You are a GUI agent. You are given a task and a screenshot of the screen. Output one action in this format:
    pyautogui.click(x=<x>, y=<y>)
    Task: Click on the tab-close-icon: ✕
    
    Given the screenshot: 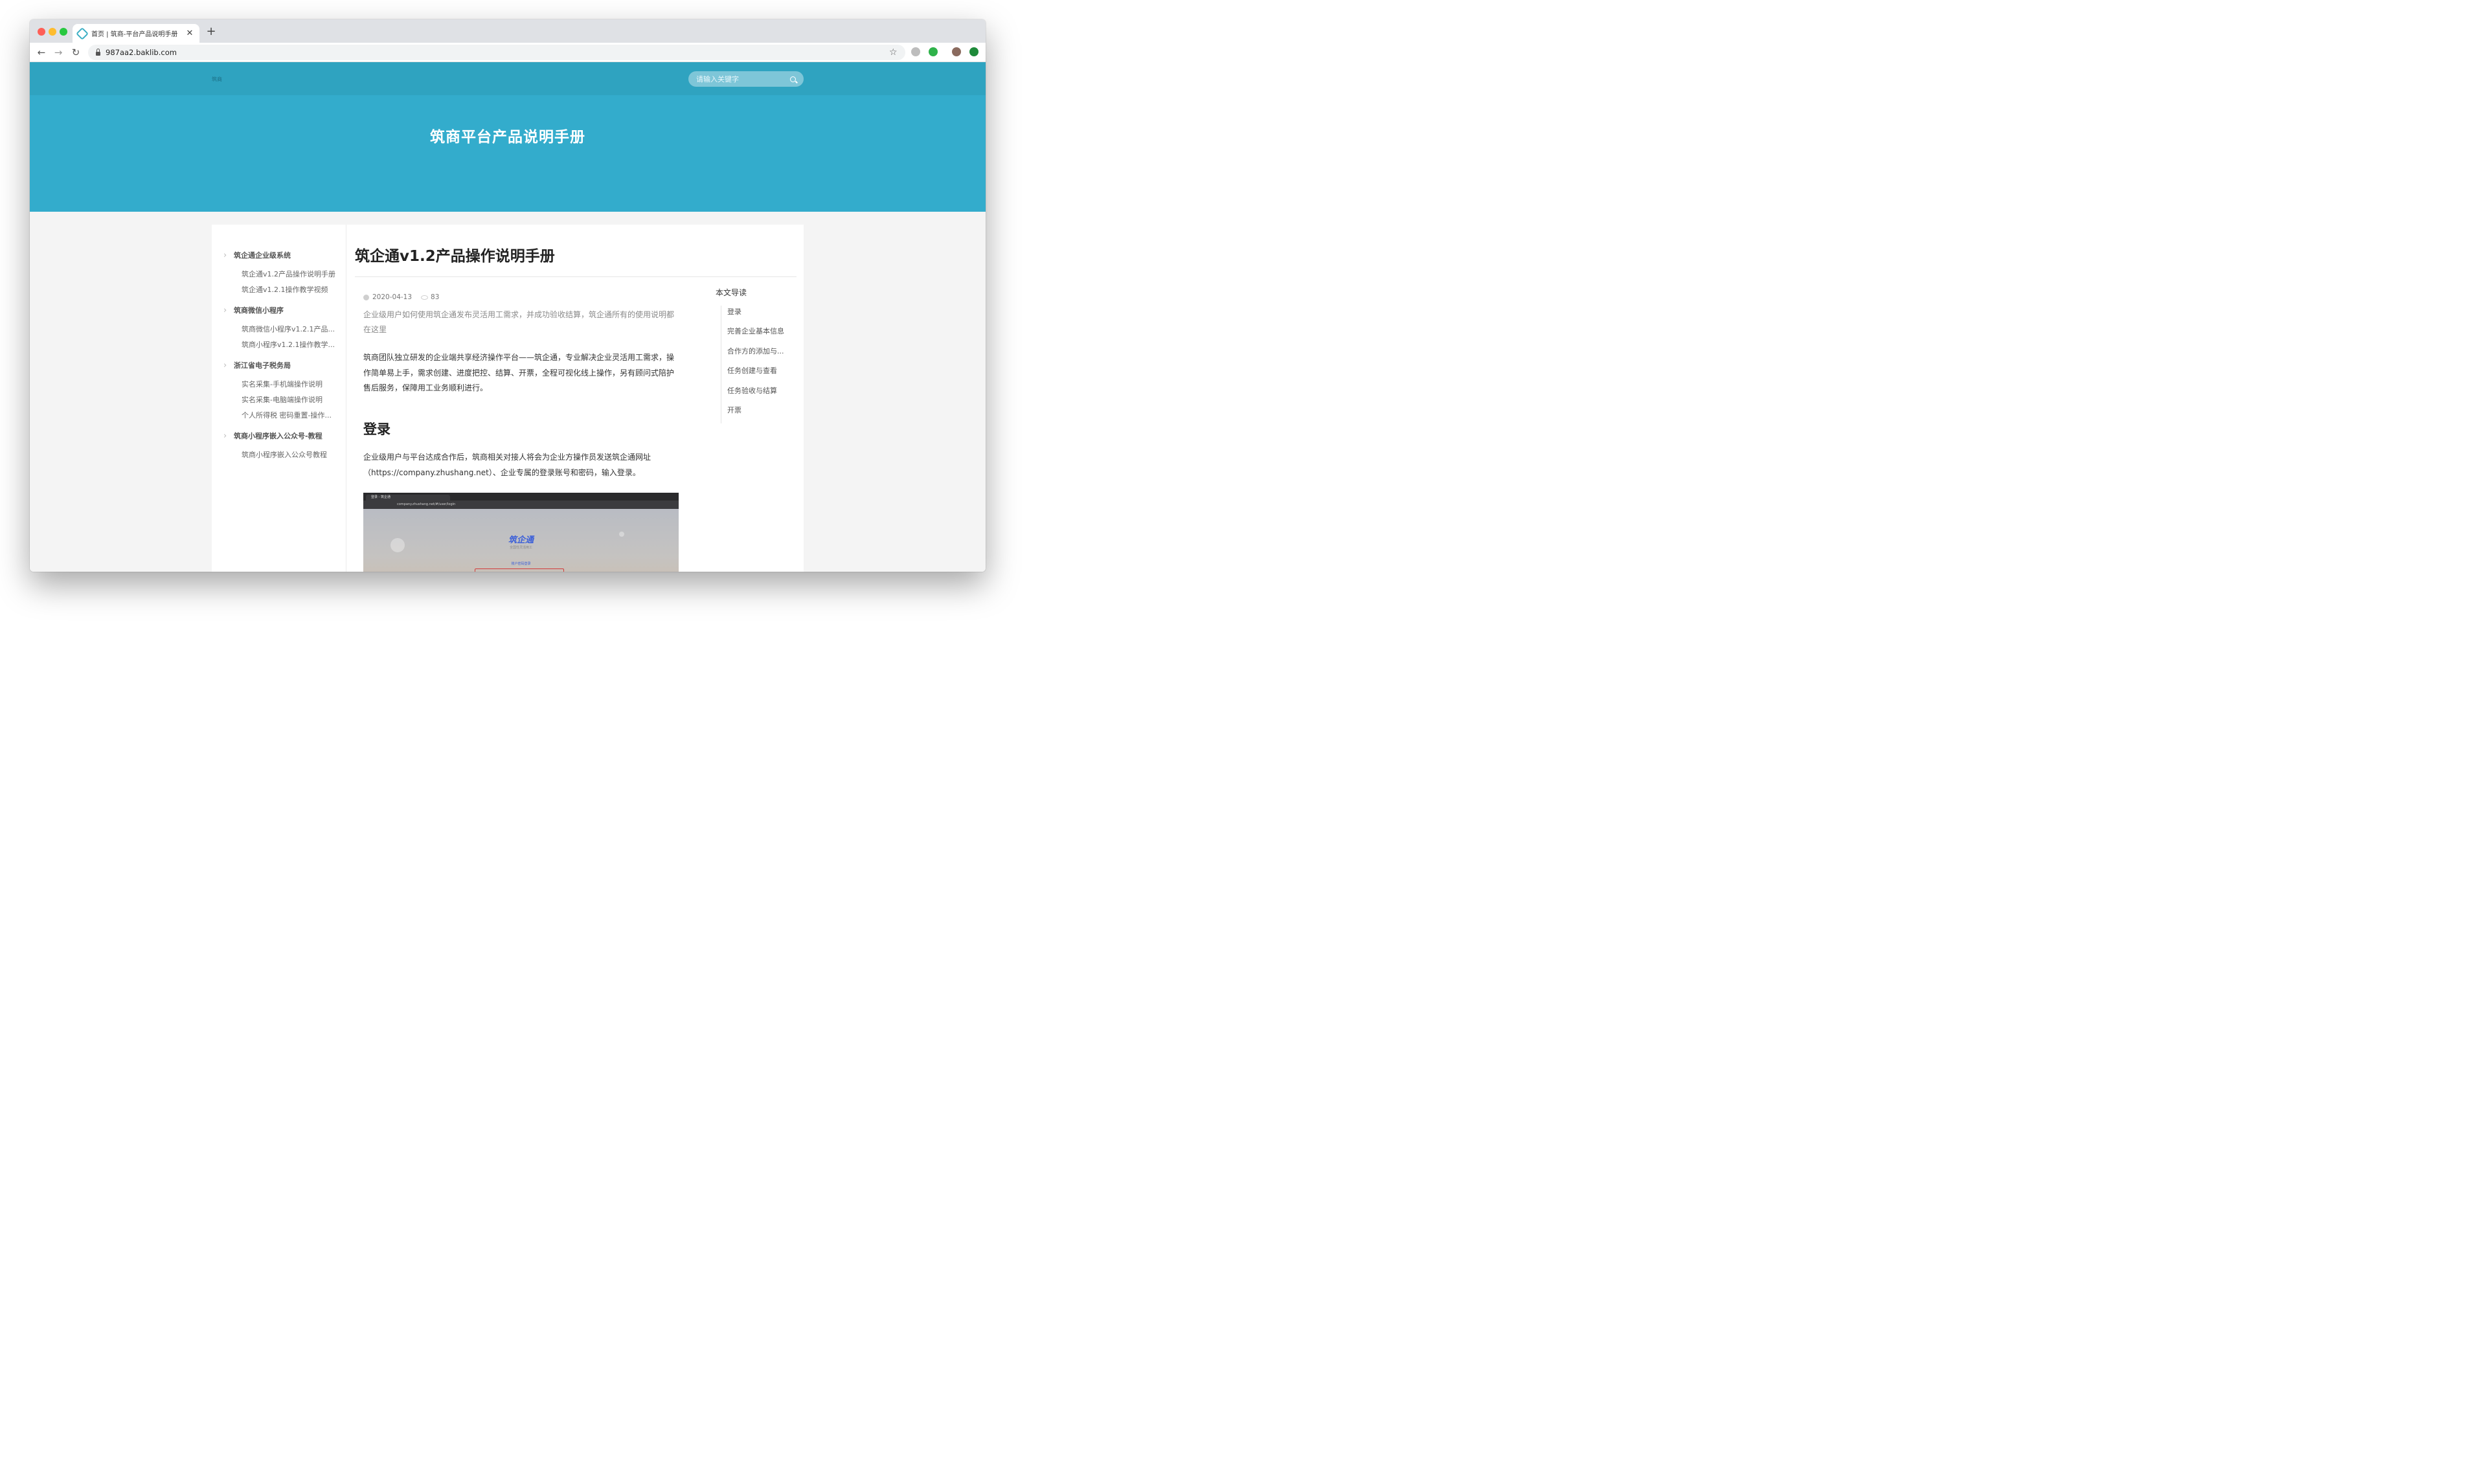 What is the action you would take?
    pyautogui.click(x=190, y=33)
    